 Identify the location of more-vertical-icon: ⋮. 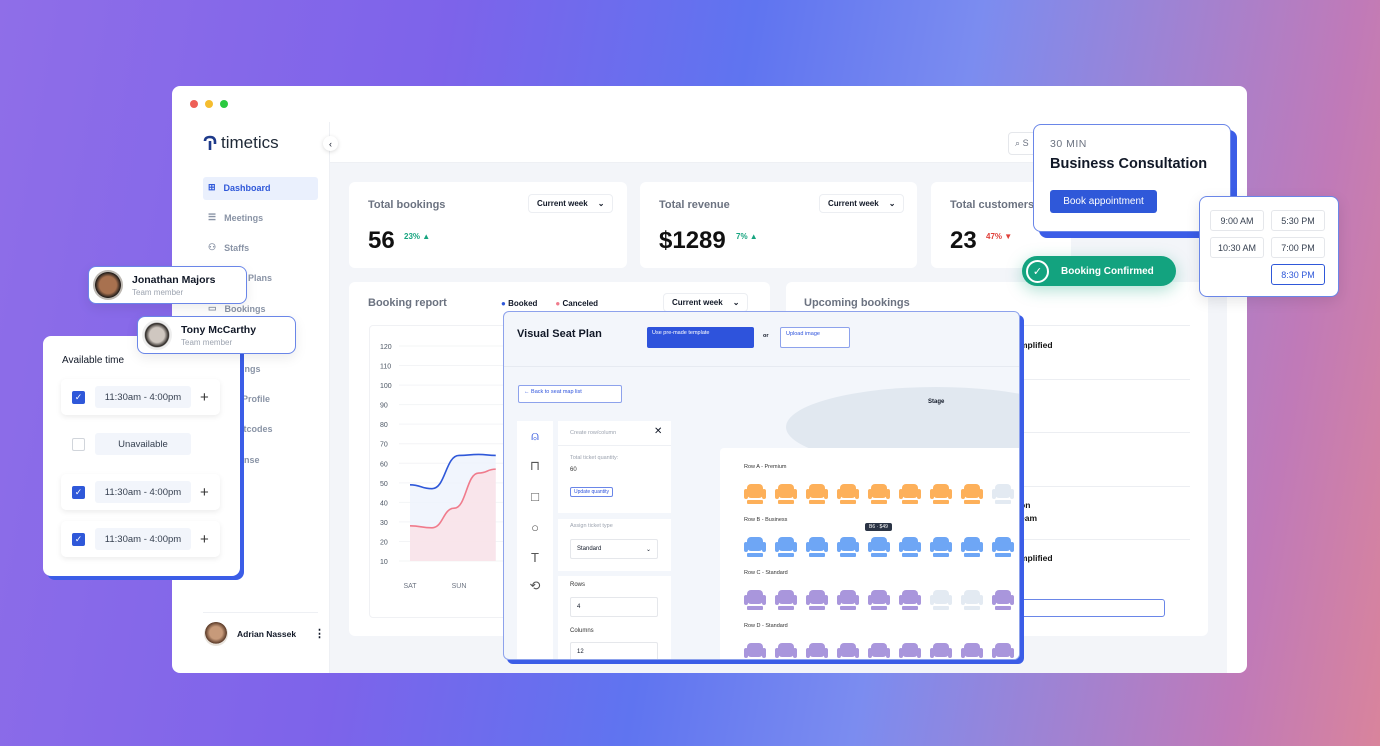
(319, 633).